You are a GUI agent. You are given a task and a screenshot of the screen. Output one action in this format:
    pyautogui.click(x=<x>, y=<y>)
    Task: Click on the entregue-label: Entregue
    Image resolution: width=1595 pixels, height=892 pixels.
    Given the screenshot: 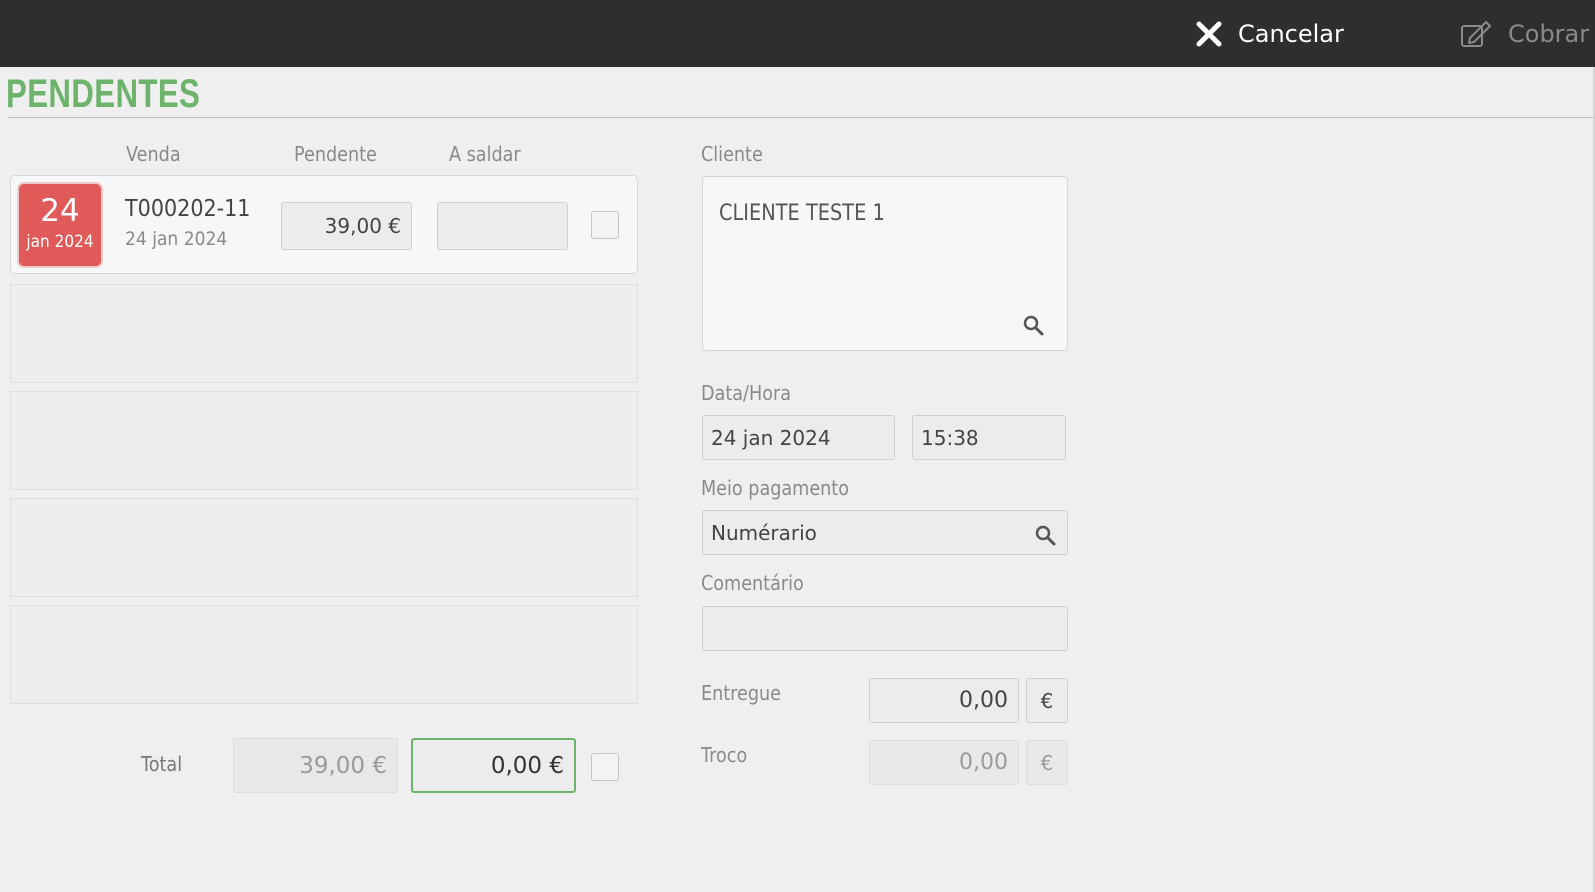 What is the action you would take?
    pyautogui.click(x=741, y=693)
    